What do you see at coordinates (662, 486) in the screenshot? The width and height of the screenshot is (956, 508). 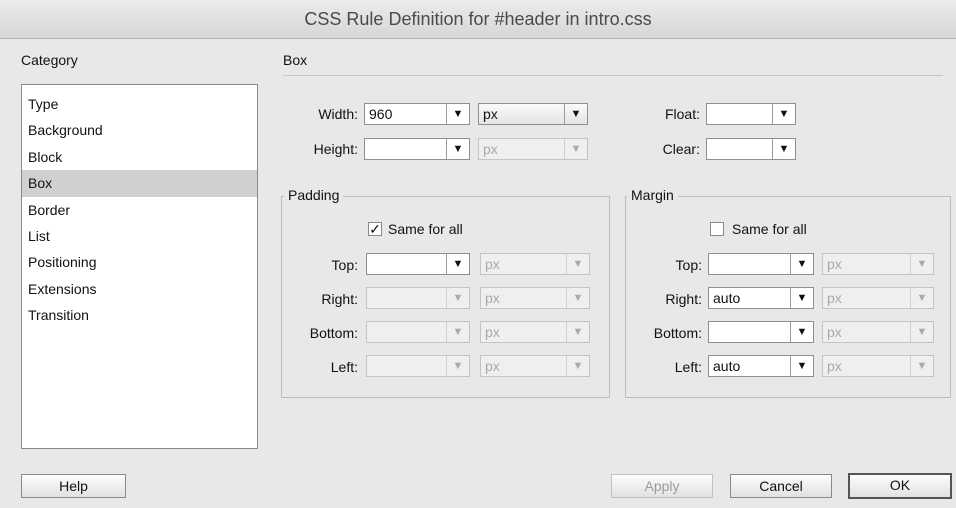 I see `apply-button: Apply` at bounding box center [662, 486].